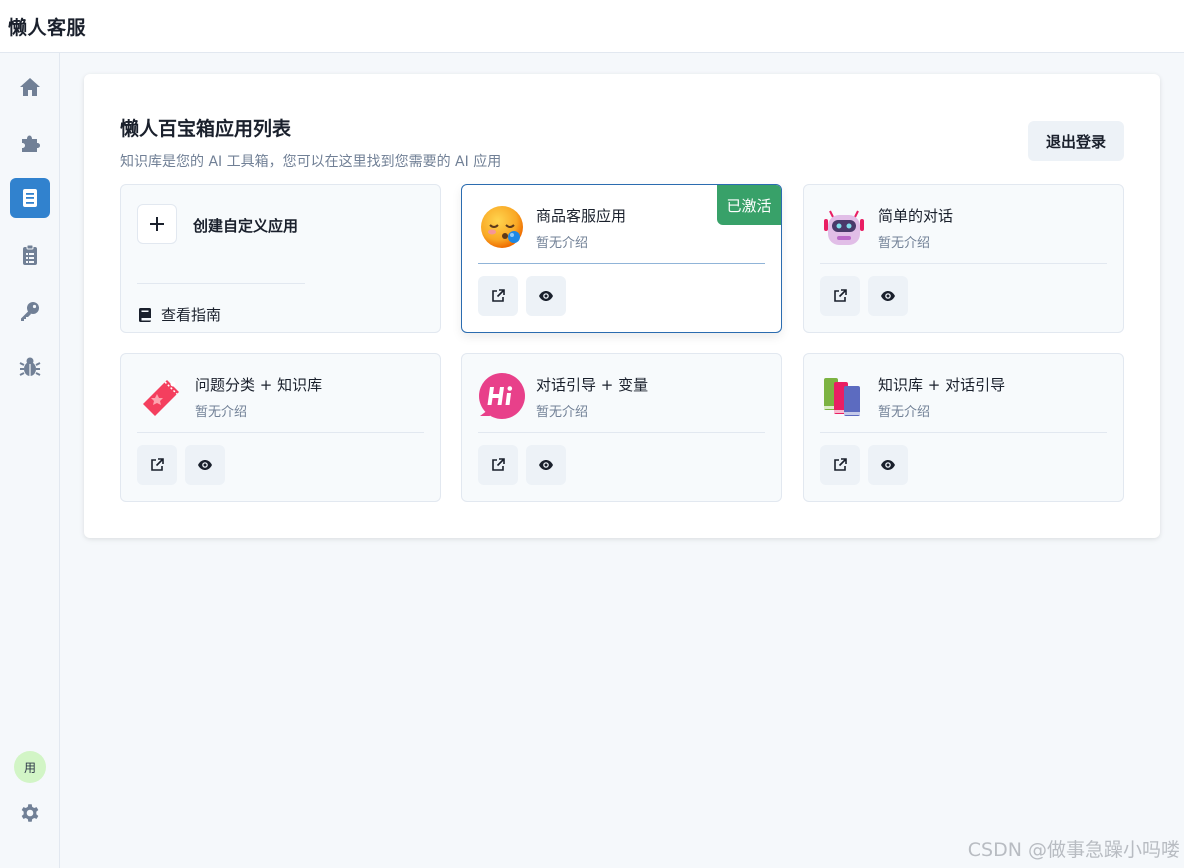 Image resolution: width=1184 pixels, height=868 pixels. Describe the element at coordinates (1073, 850) in the screenshot. I see `watermark: CSDN @做事急躁小吗喽` at that location.